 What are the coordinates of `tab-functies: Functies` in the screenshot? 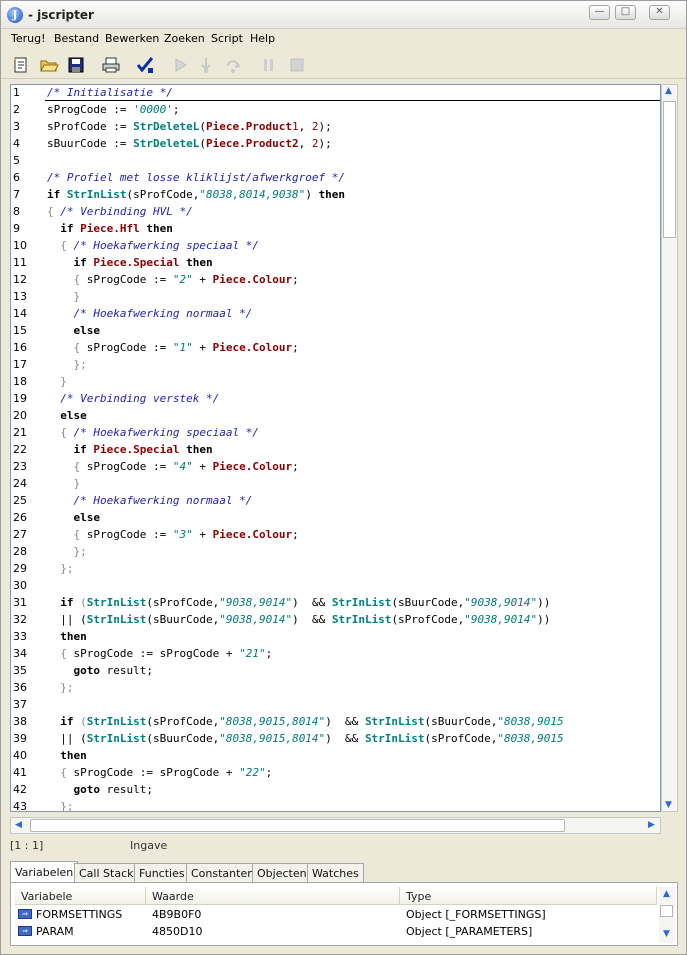 It's located at (162, 872).